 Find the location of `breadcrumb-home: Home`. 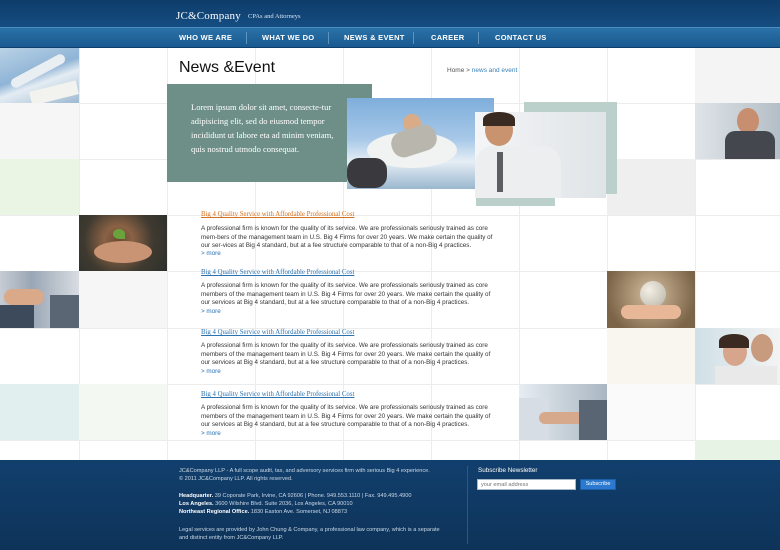

breadcrumb-home: Home is located at coordinates (455, 70).